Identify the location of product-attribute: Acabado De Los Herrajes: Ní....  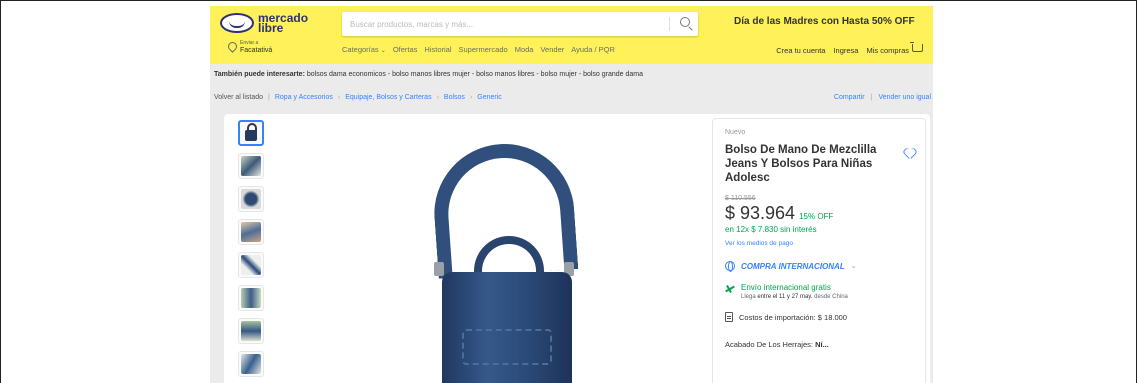
(819, 344).